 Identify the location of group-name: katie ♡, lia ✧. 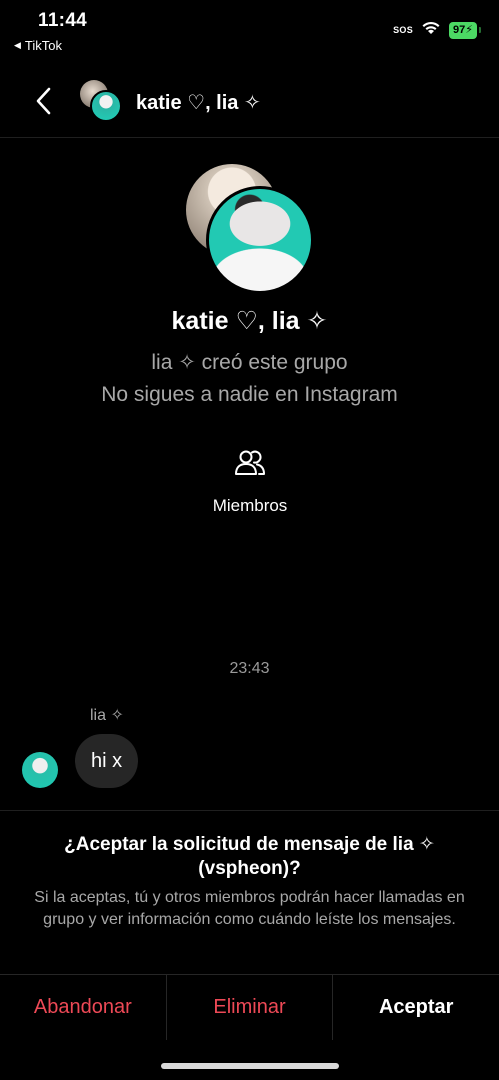
(249, 321).